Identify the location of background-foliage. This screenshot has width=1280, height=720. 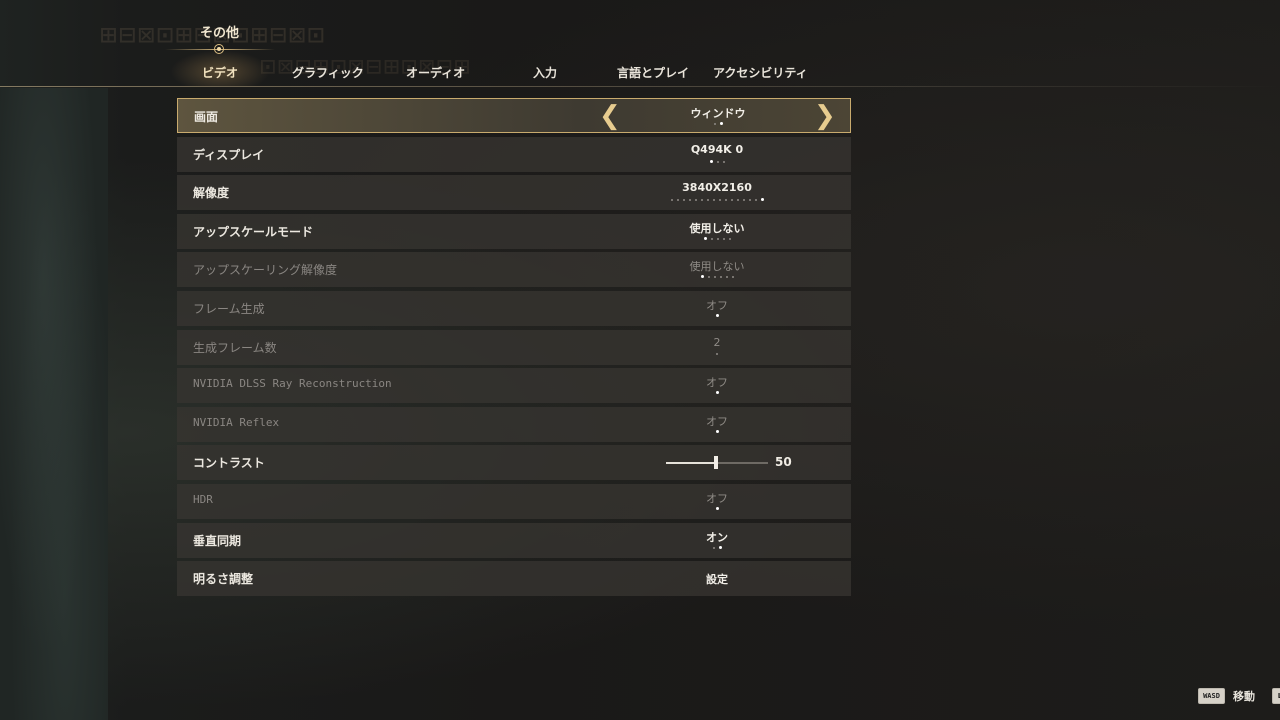
(54, 404).